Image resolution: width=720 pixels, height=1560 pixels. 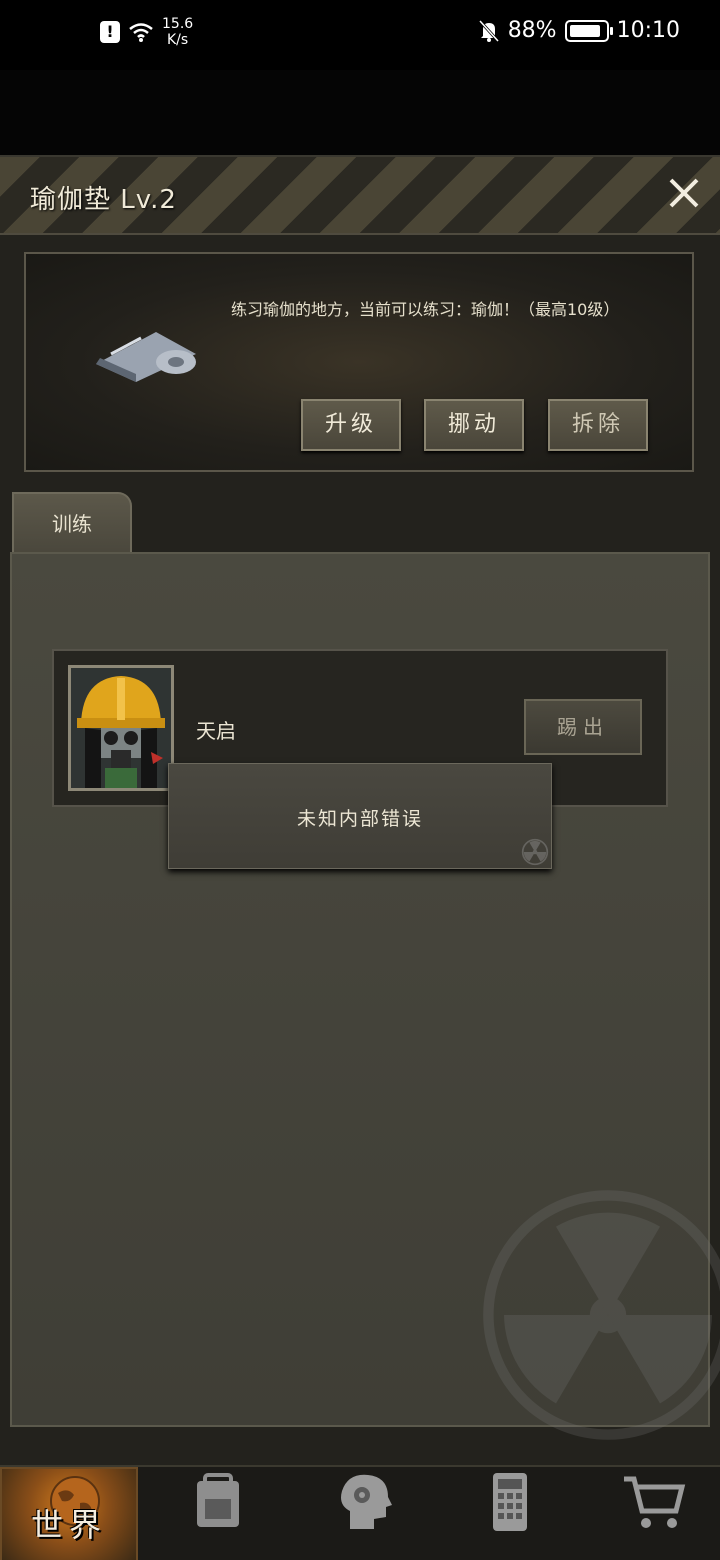 What do you see at coordinates (72, 523) in the screenshot?
I see `tab-training: 训练` at bounding box center [72, 523].